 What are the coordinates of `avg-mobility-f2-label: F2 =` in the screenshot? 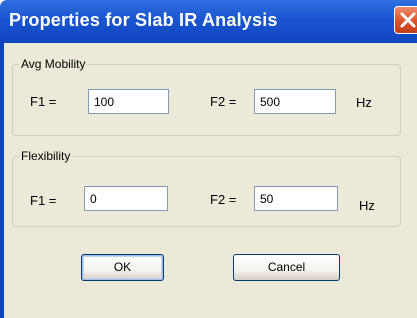 It's located at (223, 101).